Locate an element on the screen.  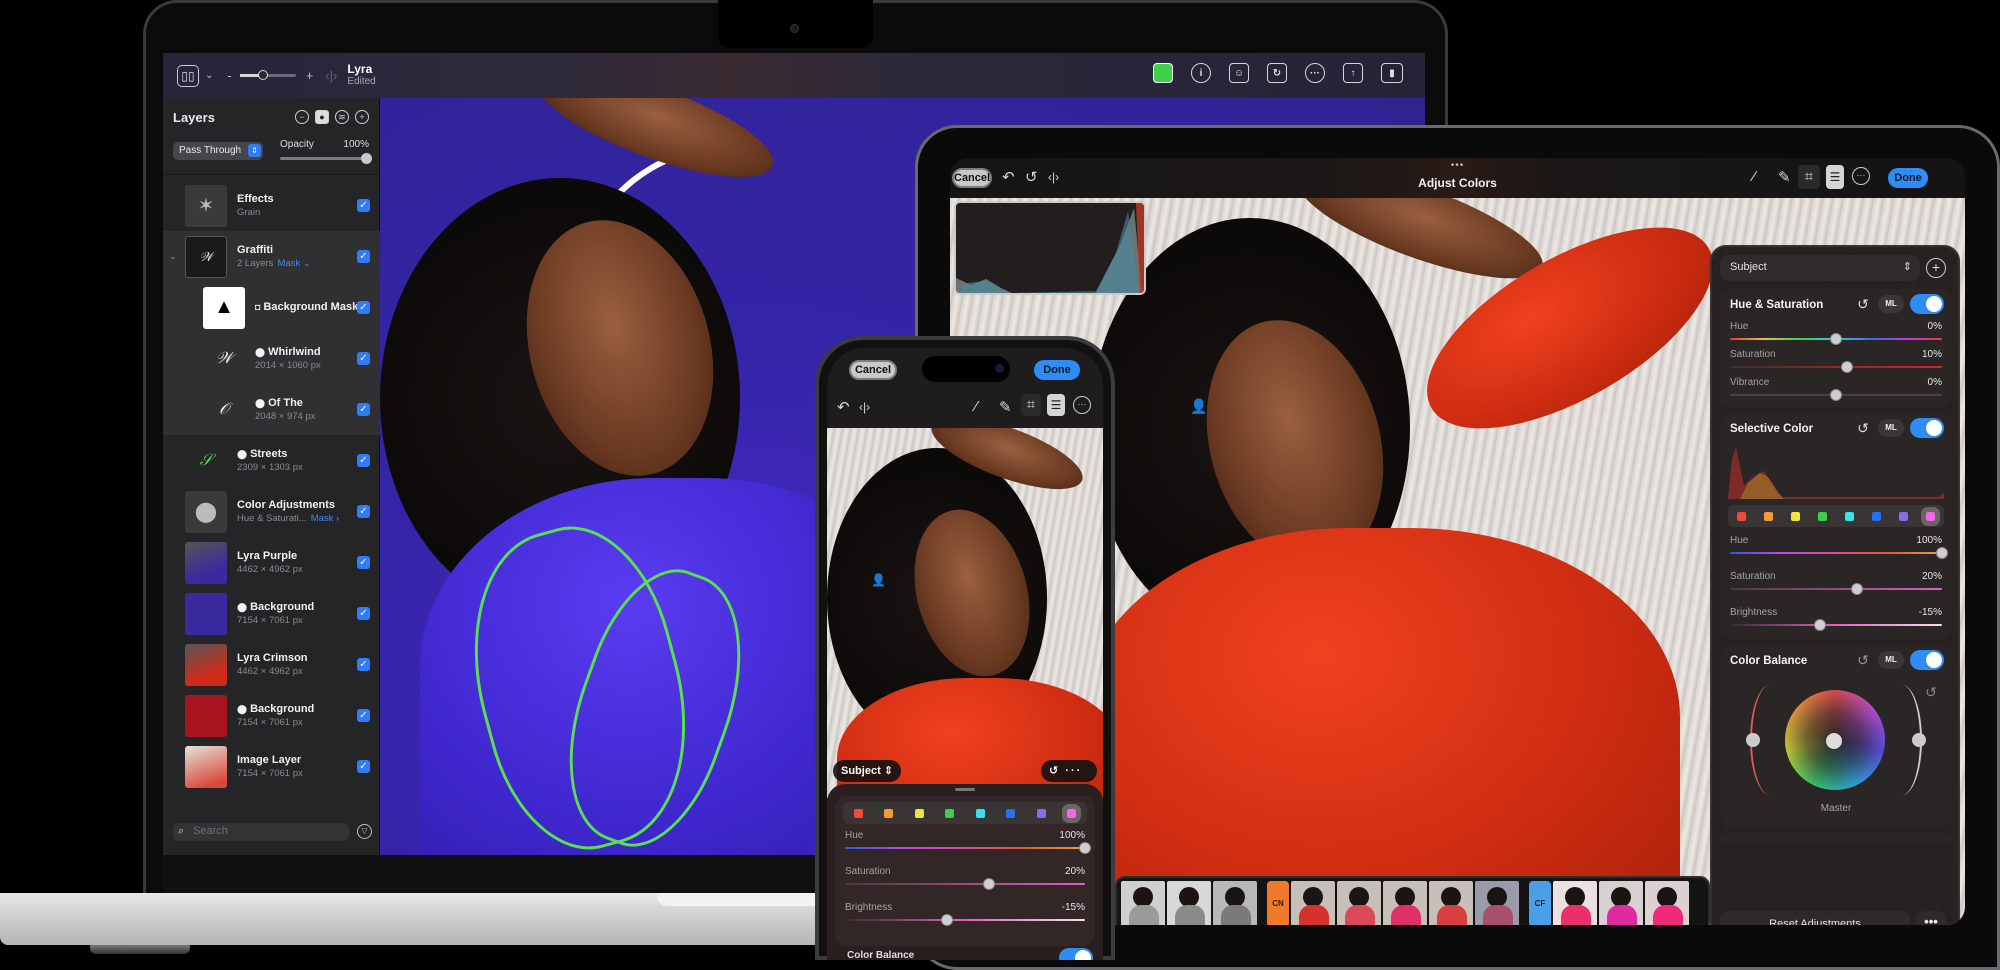
color-wheel-knob is located at coordinates (1834, 741).